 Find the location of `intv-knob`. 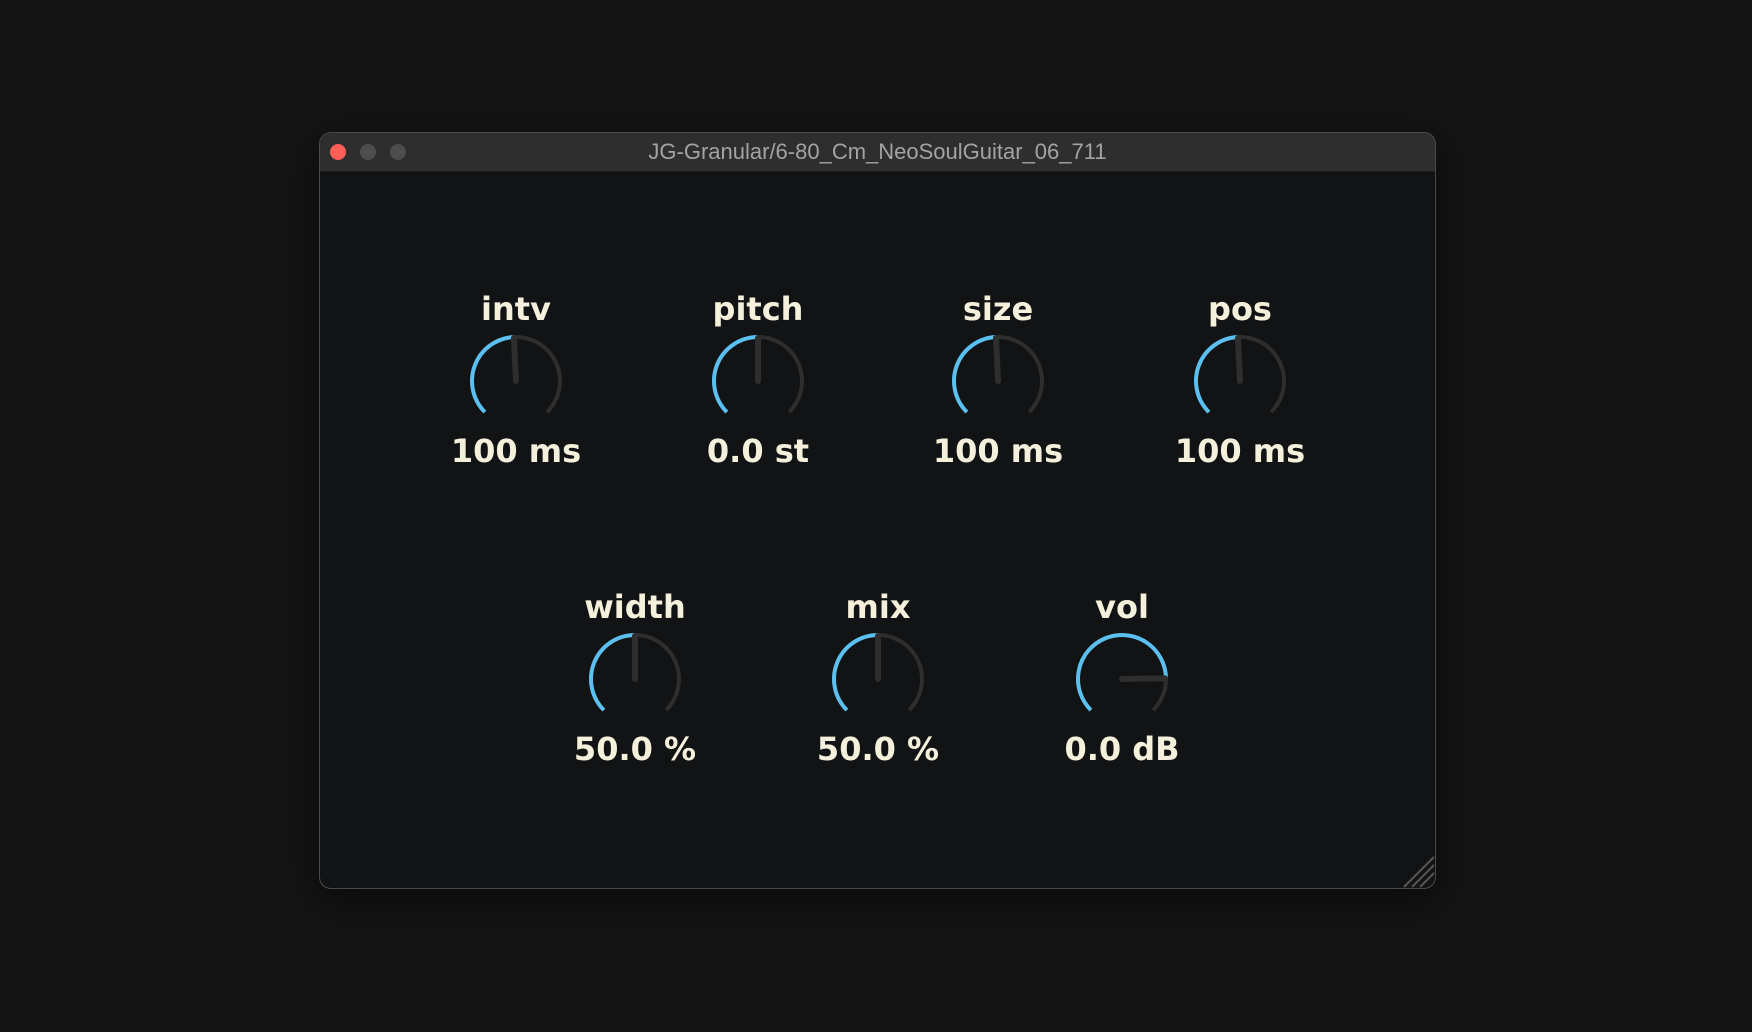

intv-knob is located at coordinates (516, 381).